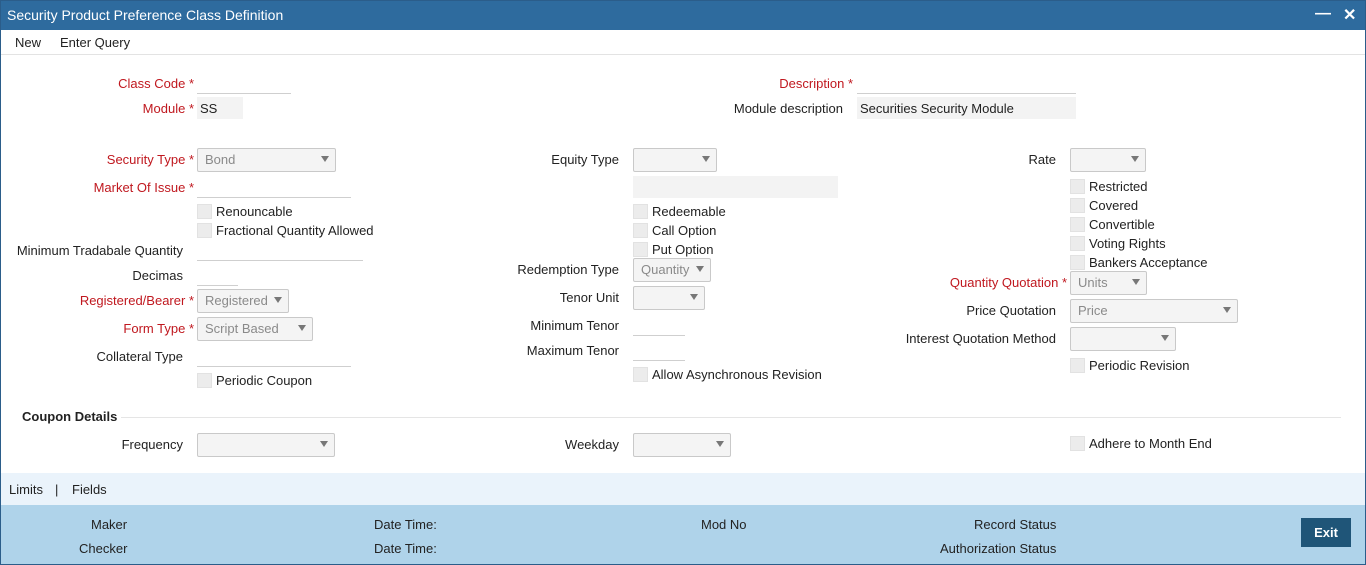 This screenshot has height=565, width=1366. I want to click on footer-links-bar: Limits | Fields, so click(683, 489).